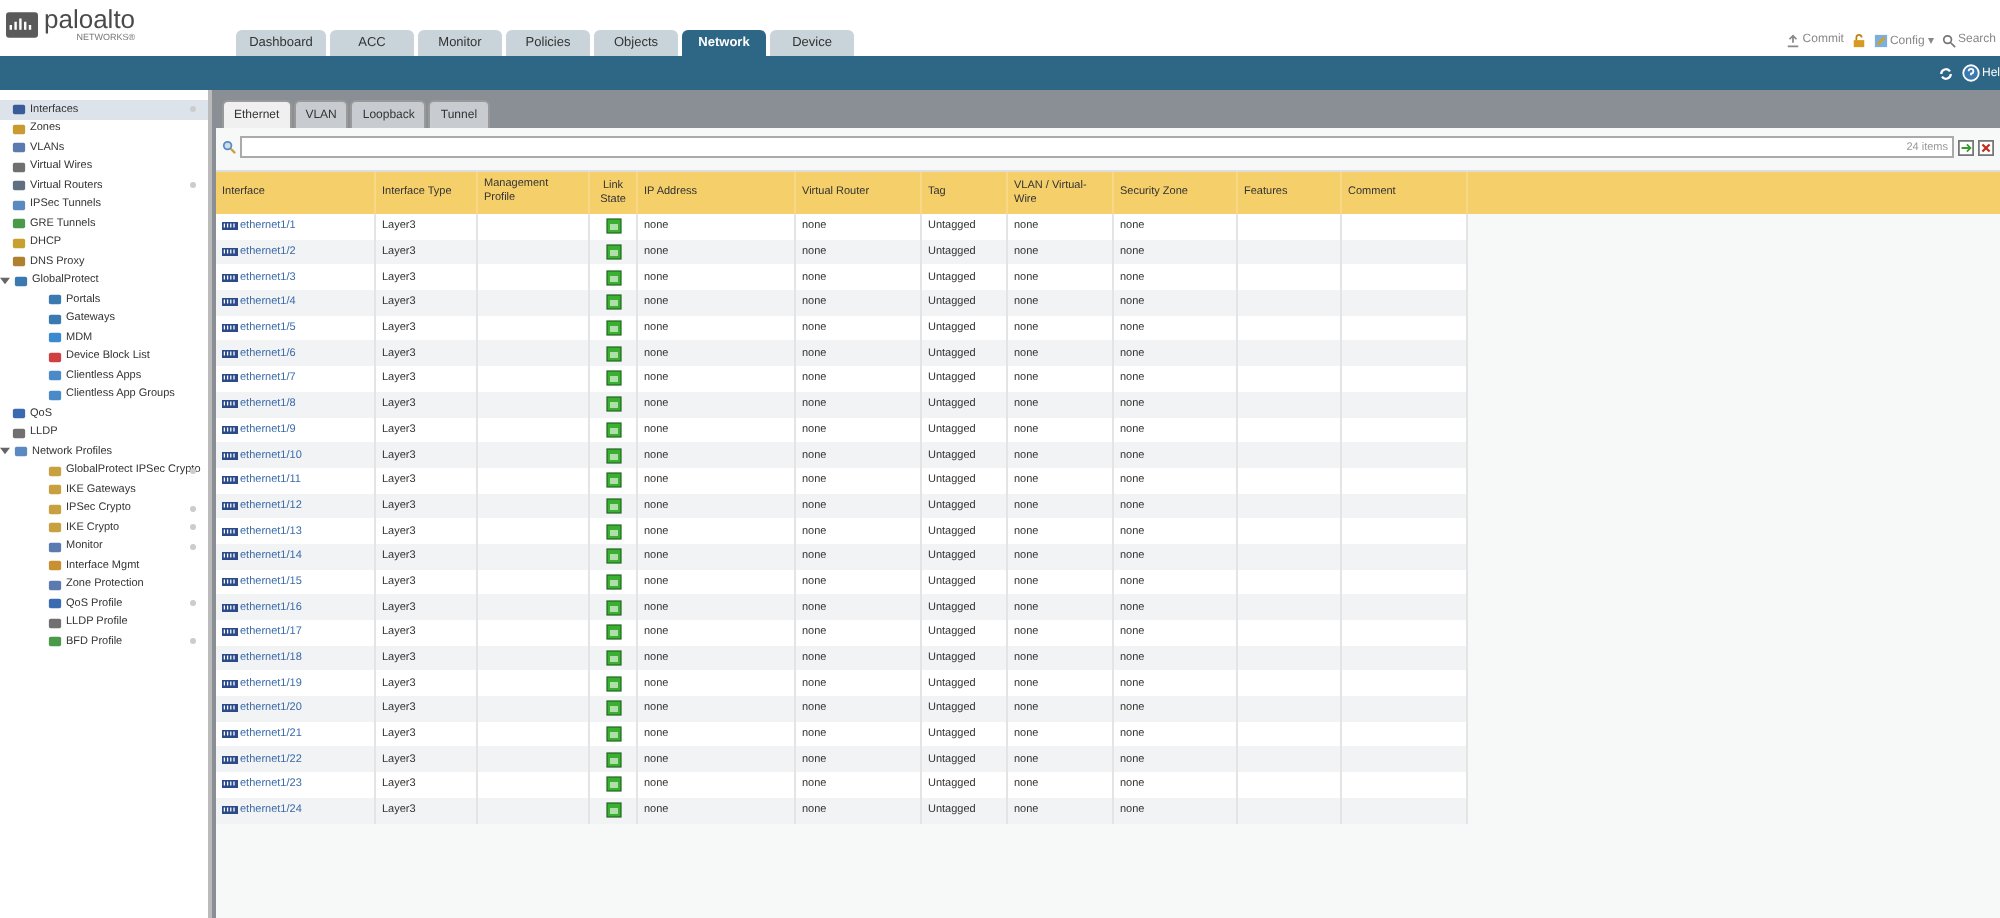 The image size is (2000, 918). What do you see at coordinates (22, 24) in the screenshot?
I see `logo-icon` at bounding box center [22, 24].